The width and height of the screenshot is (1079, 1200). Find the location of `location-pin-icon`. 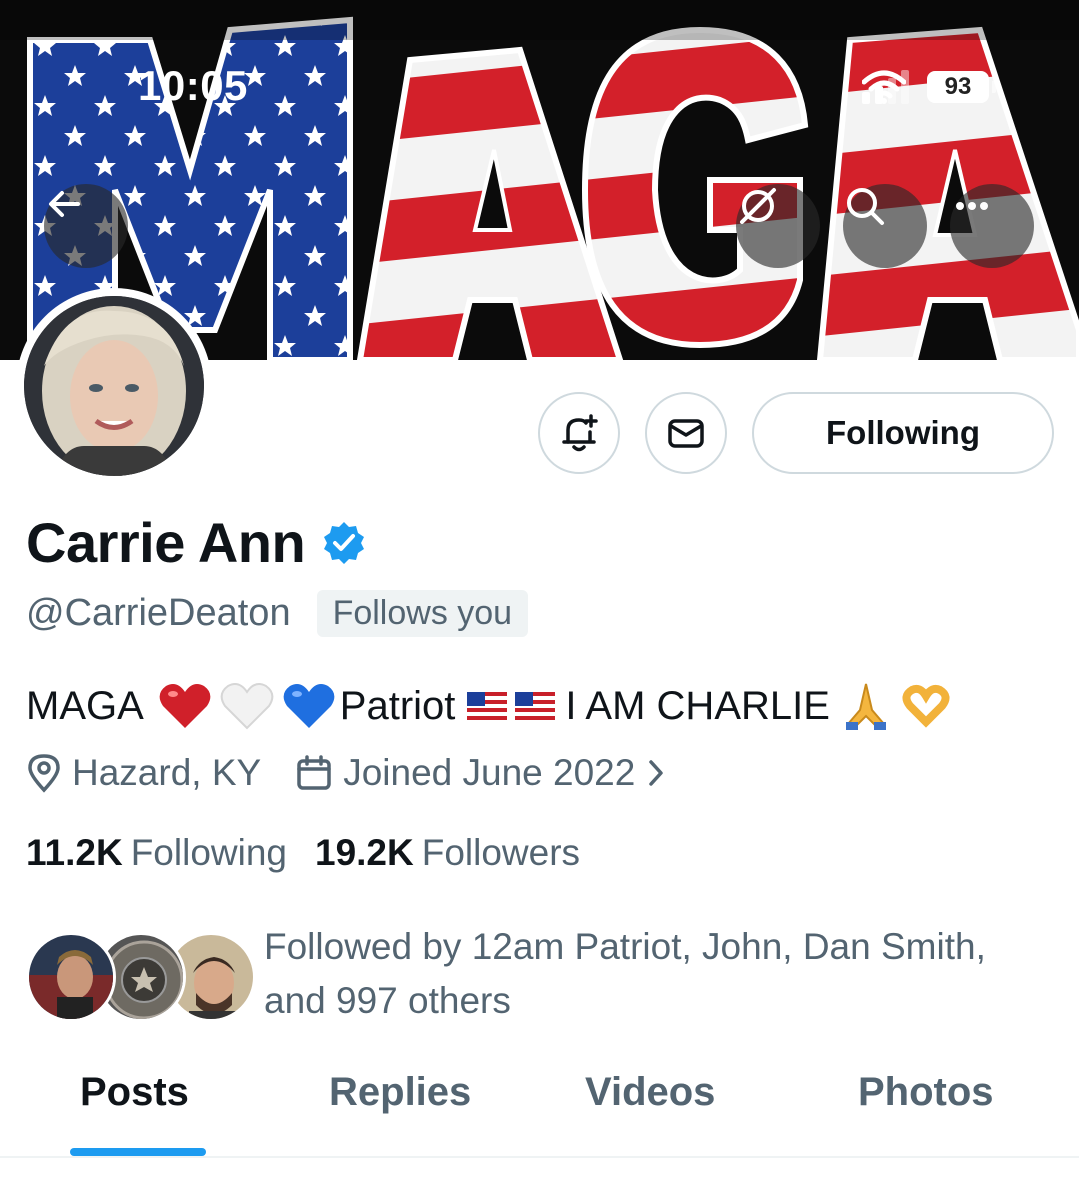

location-pin-icon is located at coordinates (44, 773).